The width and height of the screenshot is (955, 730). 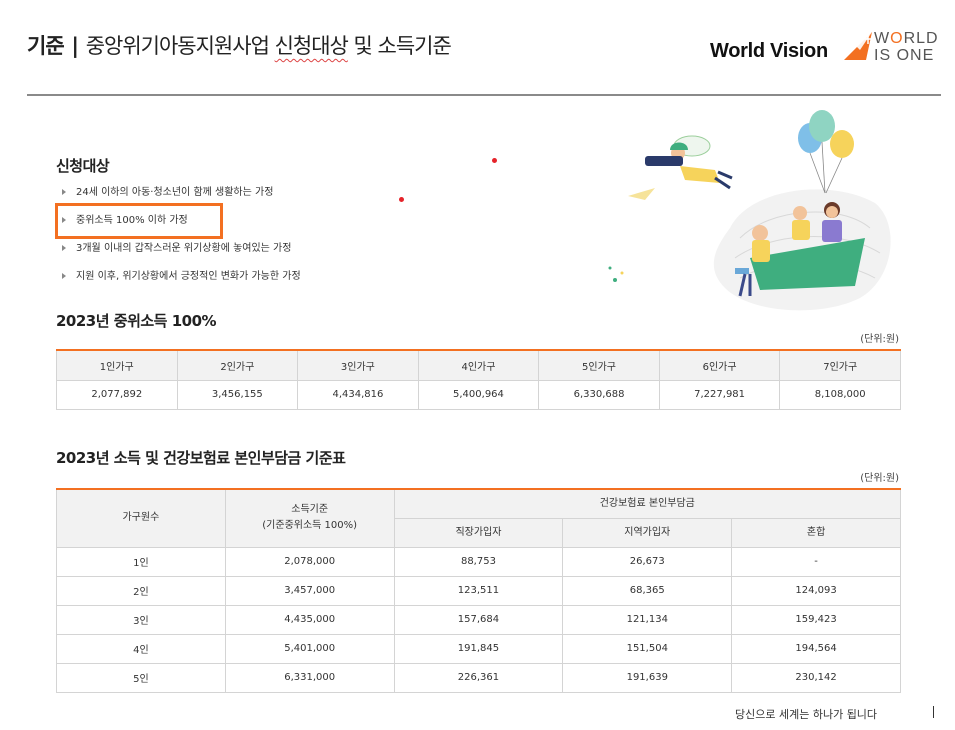 I want to click on list-item: 지원 이후, 위기상황에서 긍정적인 변화가 가능한 가정, so click(x=180, y=284).